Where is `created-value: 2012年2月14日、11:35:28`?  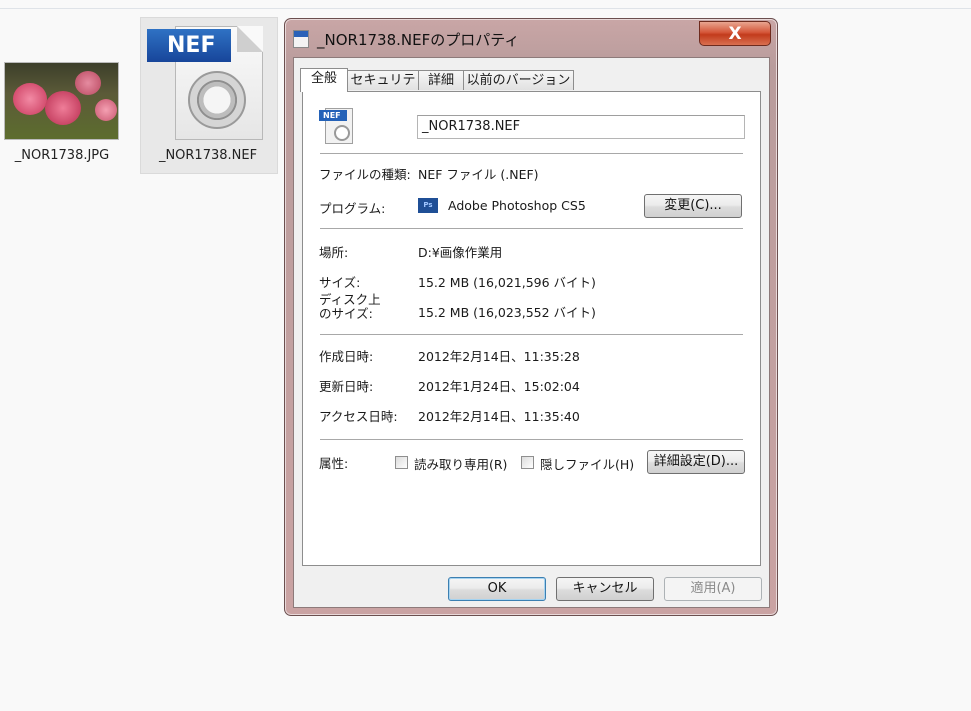 created-value: 2012年2月14日、11:35:28 is located at coordinates (499, 356).